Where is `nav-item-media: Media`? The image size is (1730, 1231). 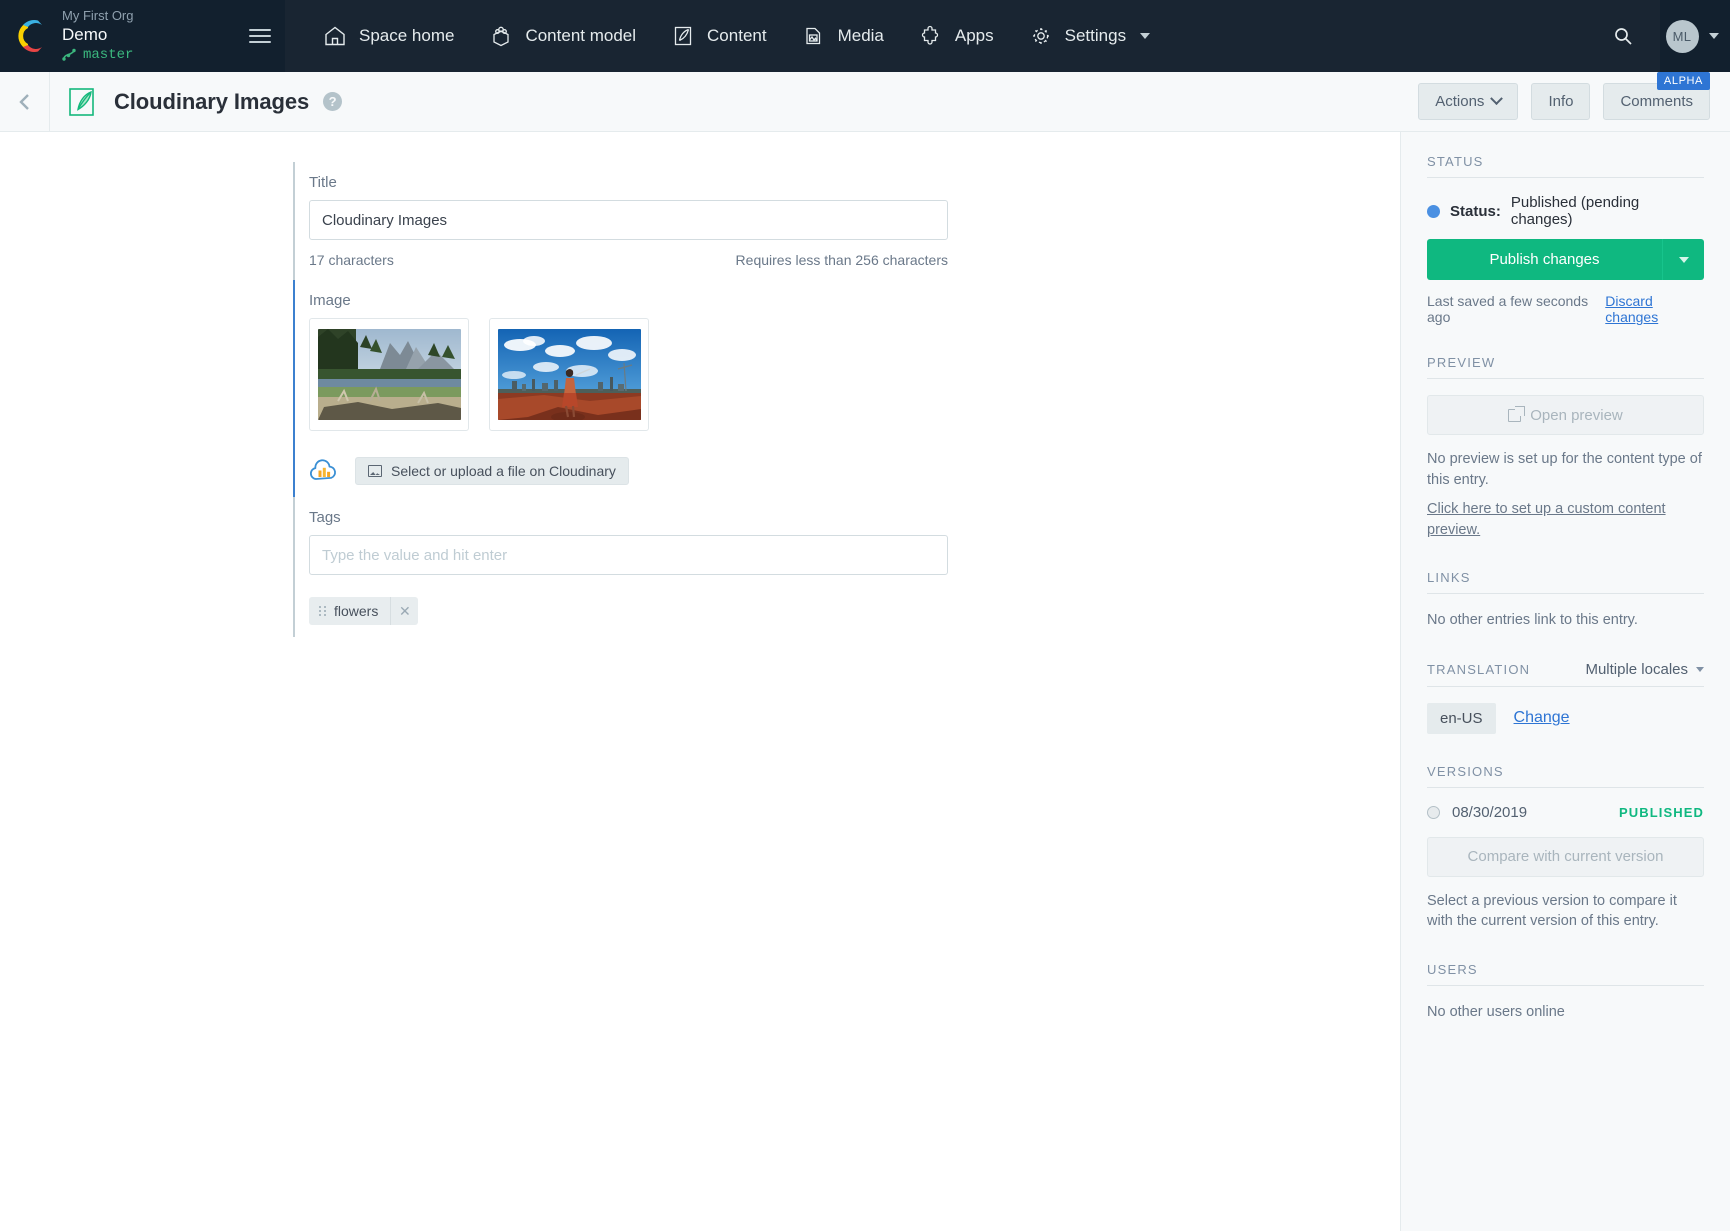
nav-item-media: Media is located at coordinates (842, 36).